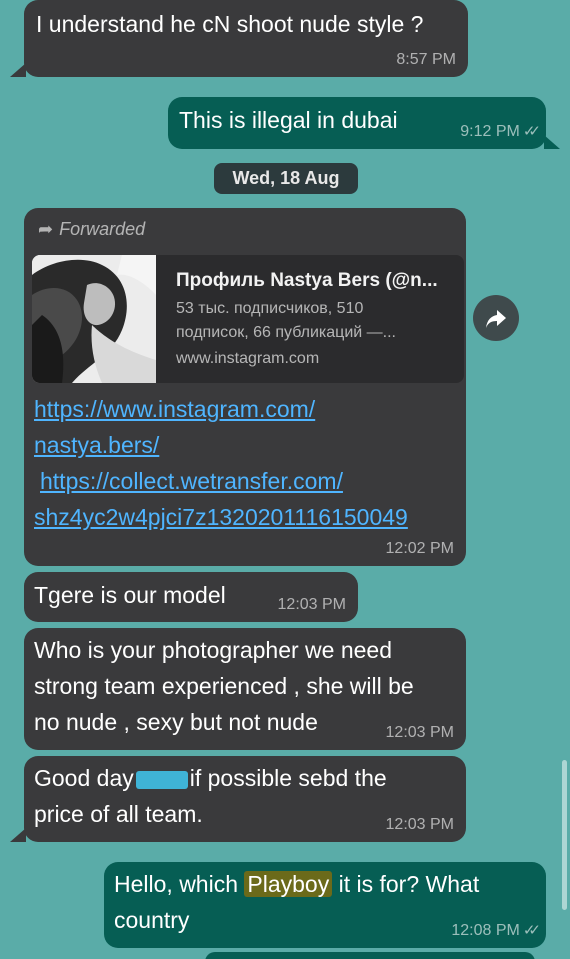  I want to click on message-incoming: Tgere is our model 12:03 PM, so click(191, 597).